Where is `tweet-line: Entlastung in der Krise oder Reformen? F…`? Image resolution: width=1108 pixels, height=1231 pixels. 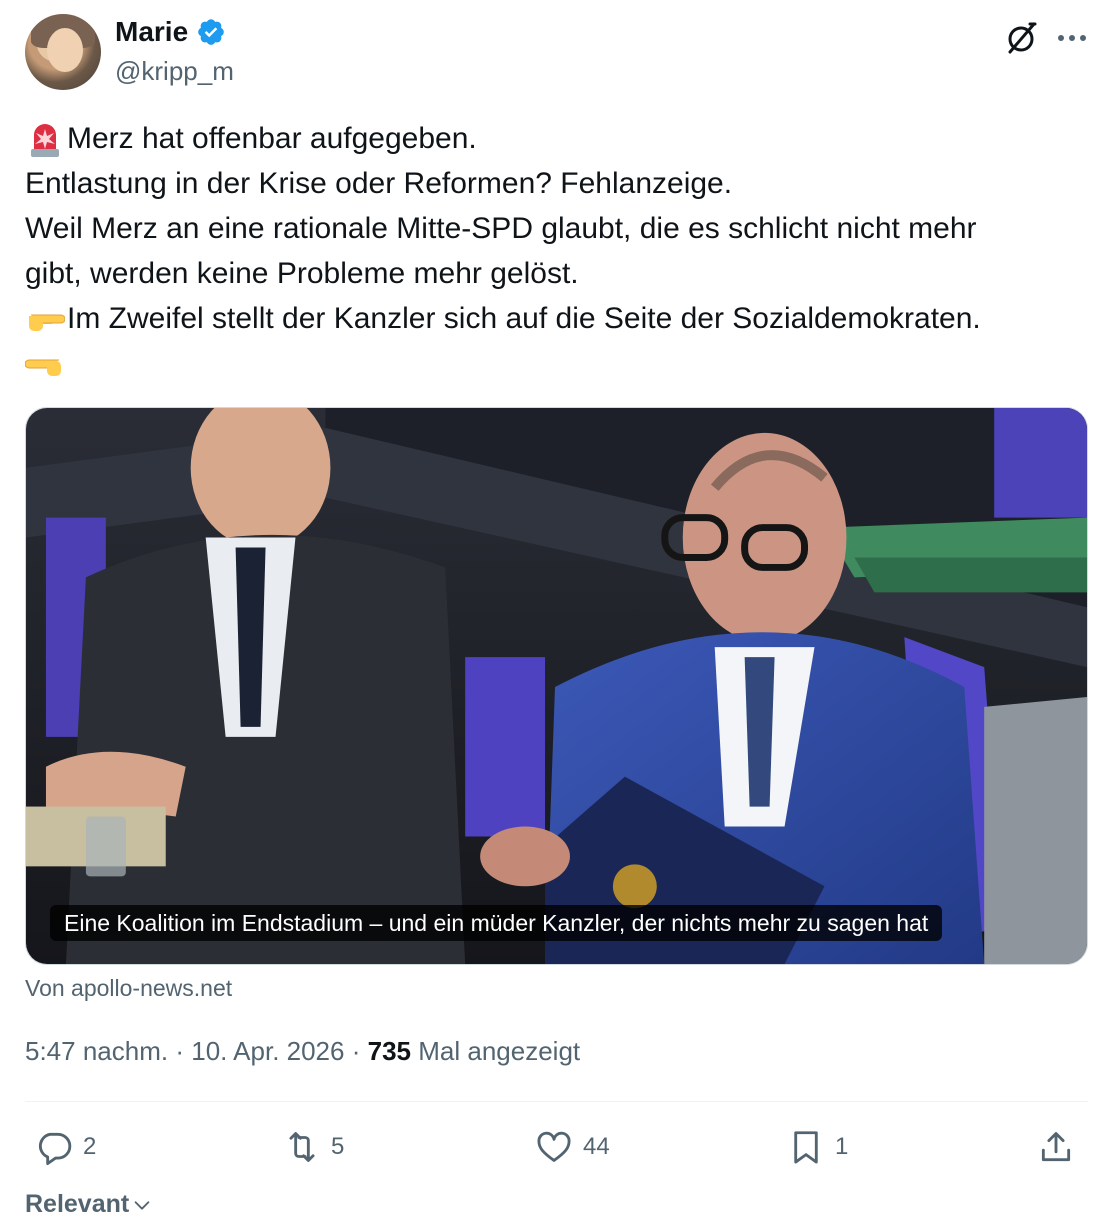
tweet-line: Entlastung in der Krise oder Reformen? F… is located at coordinates (560, 183).